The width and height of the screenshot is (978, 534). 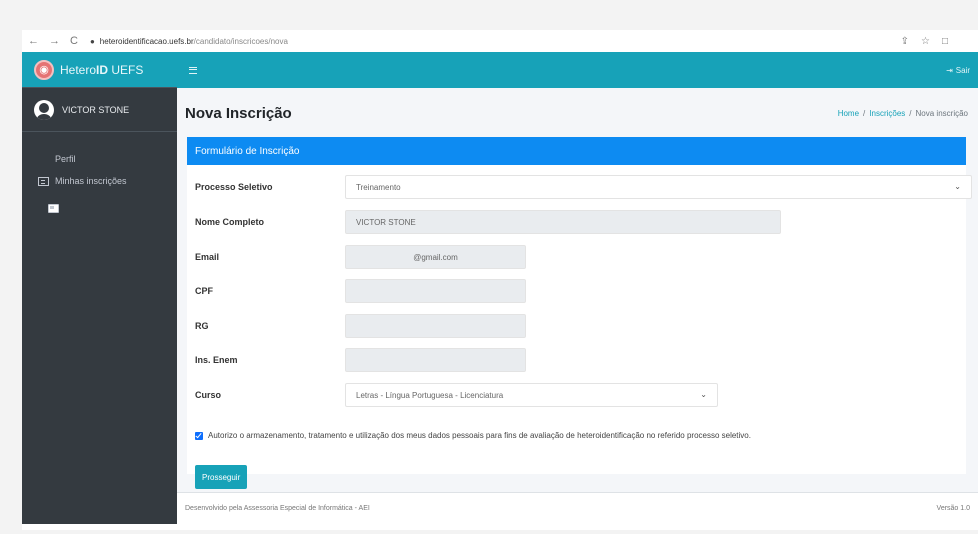 What do you see at coordinates (240, 41) in the screenshot?
I see `url-path: /candidato/inscricoes/nova` at bounding box center [240, 41].